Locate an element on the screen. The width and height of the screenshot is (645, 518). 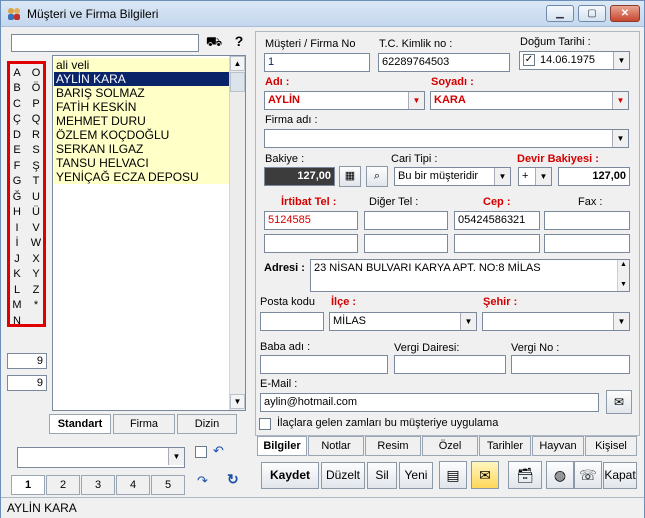
redo-icon: ↷ is located at coordinates (208, 482).